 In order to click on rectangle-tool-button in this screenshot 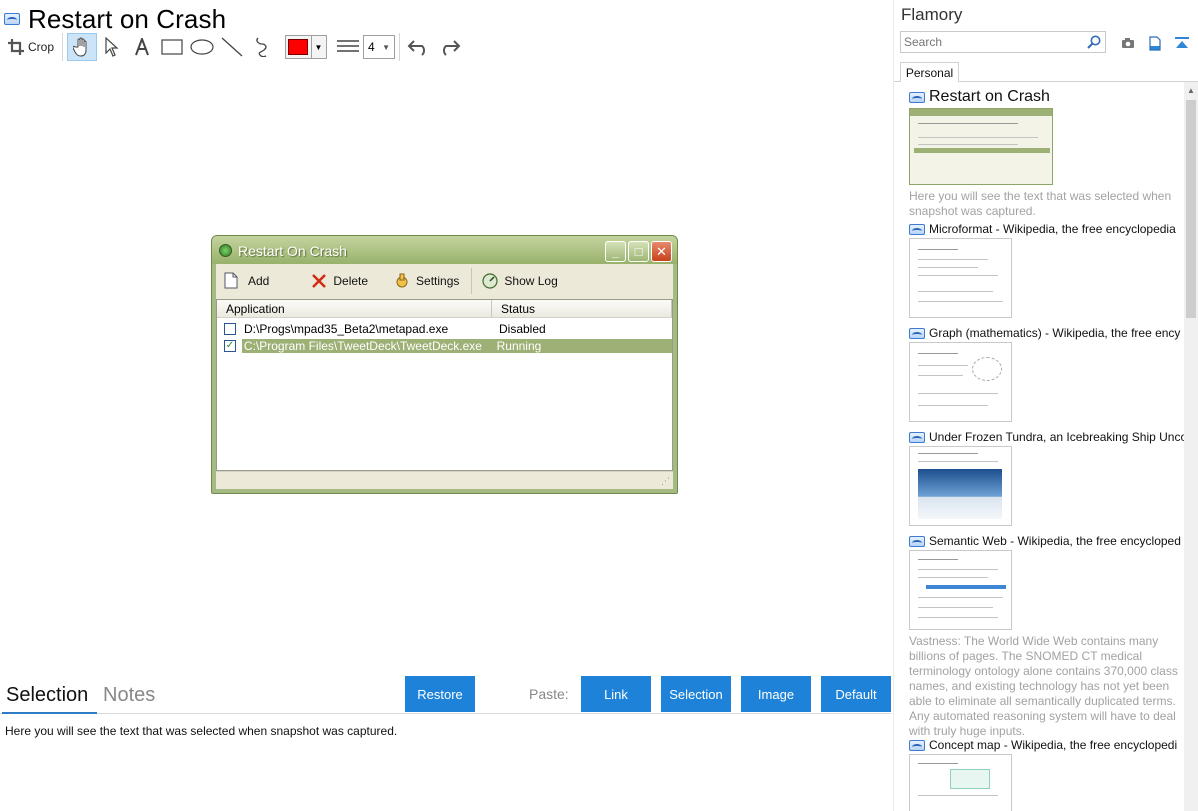, I will do `click(172, 47)`.